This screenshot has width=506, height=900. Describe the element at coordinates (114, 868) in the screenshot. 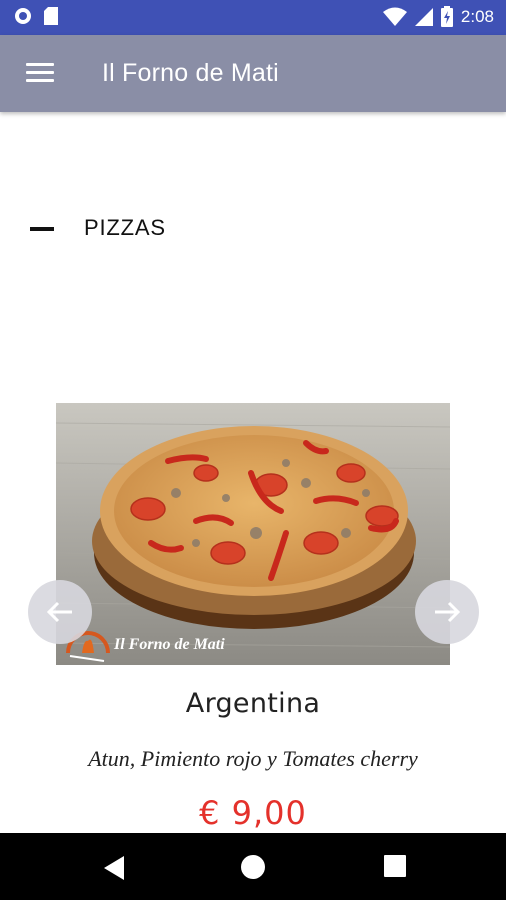

I see `back-icon` at that location.